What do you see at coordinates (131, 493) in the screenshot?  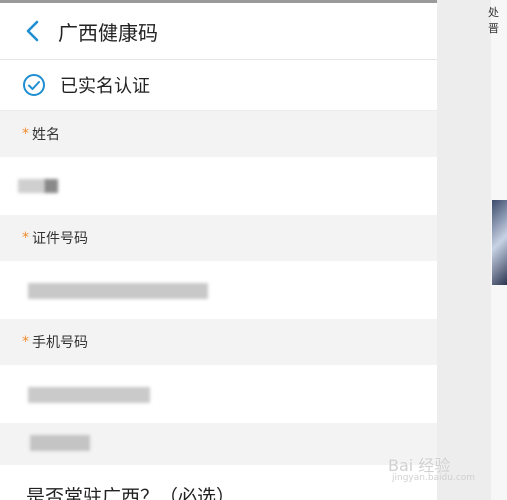 I see `resident-question: 是否常驻广西？（必选）` at bounding box center [131, 493].